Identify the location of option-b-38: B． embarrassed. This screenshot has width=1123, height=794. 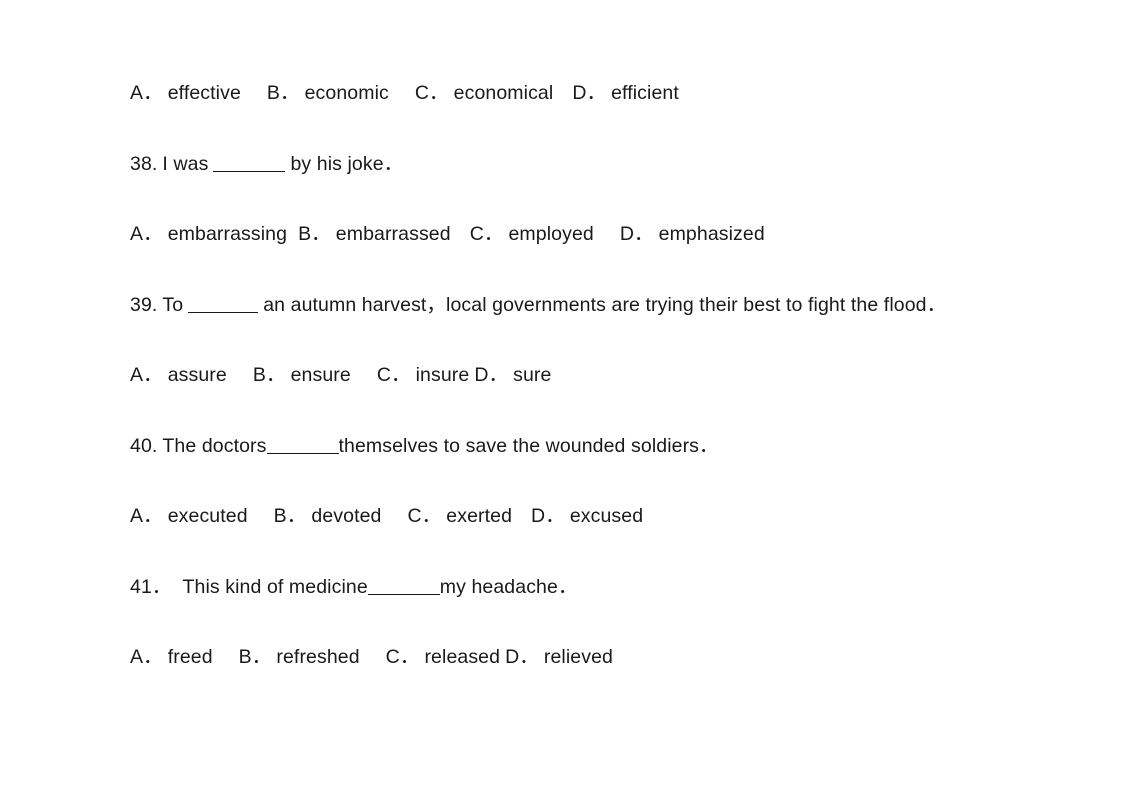
(374, 234).